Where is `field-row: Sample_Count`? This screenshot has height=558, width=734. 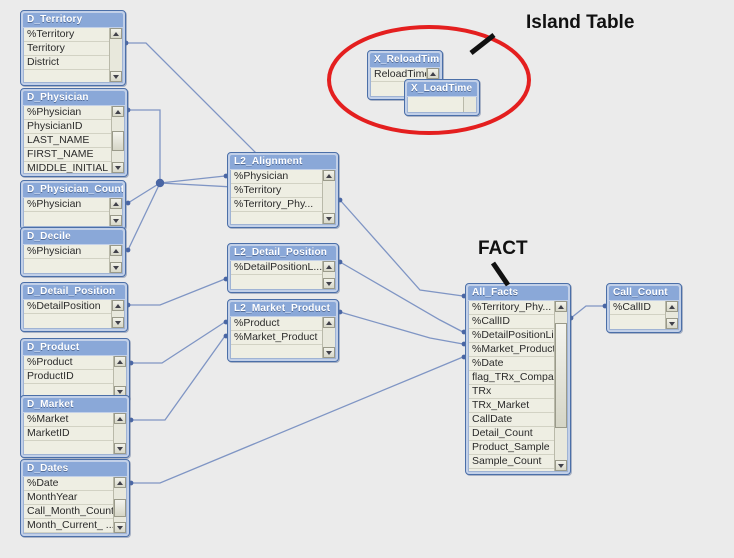
field-row: Sample_Count is located at coordinates (518, 462).